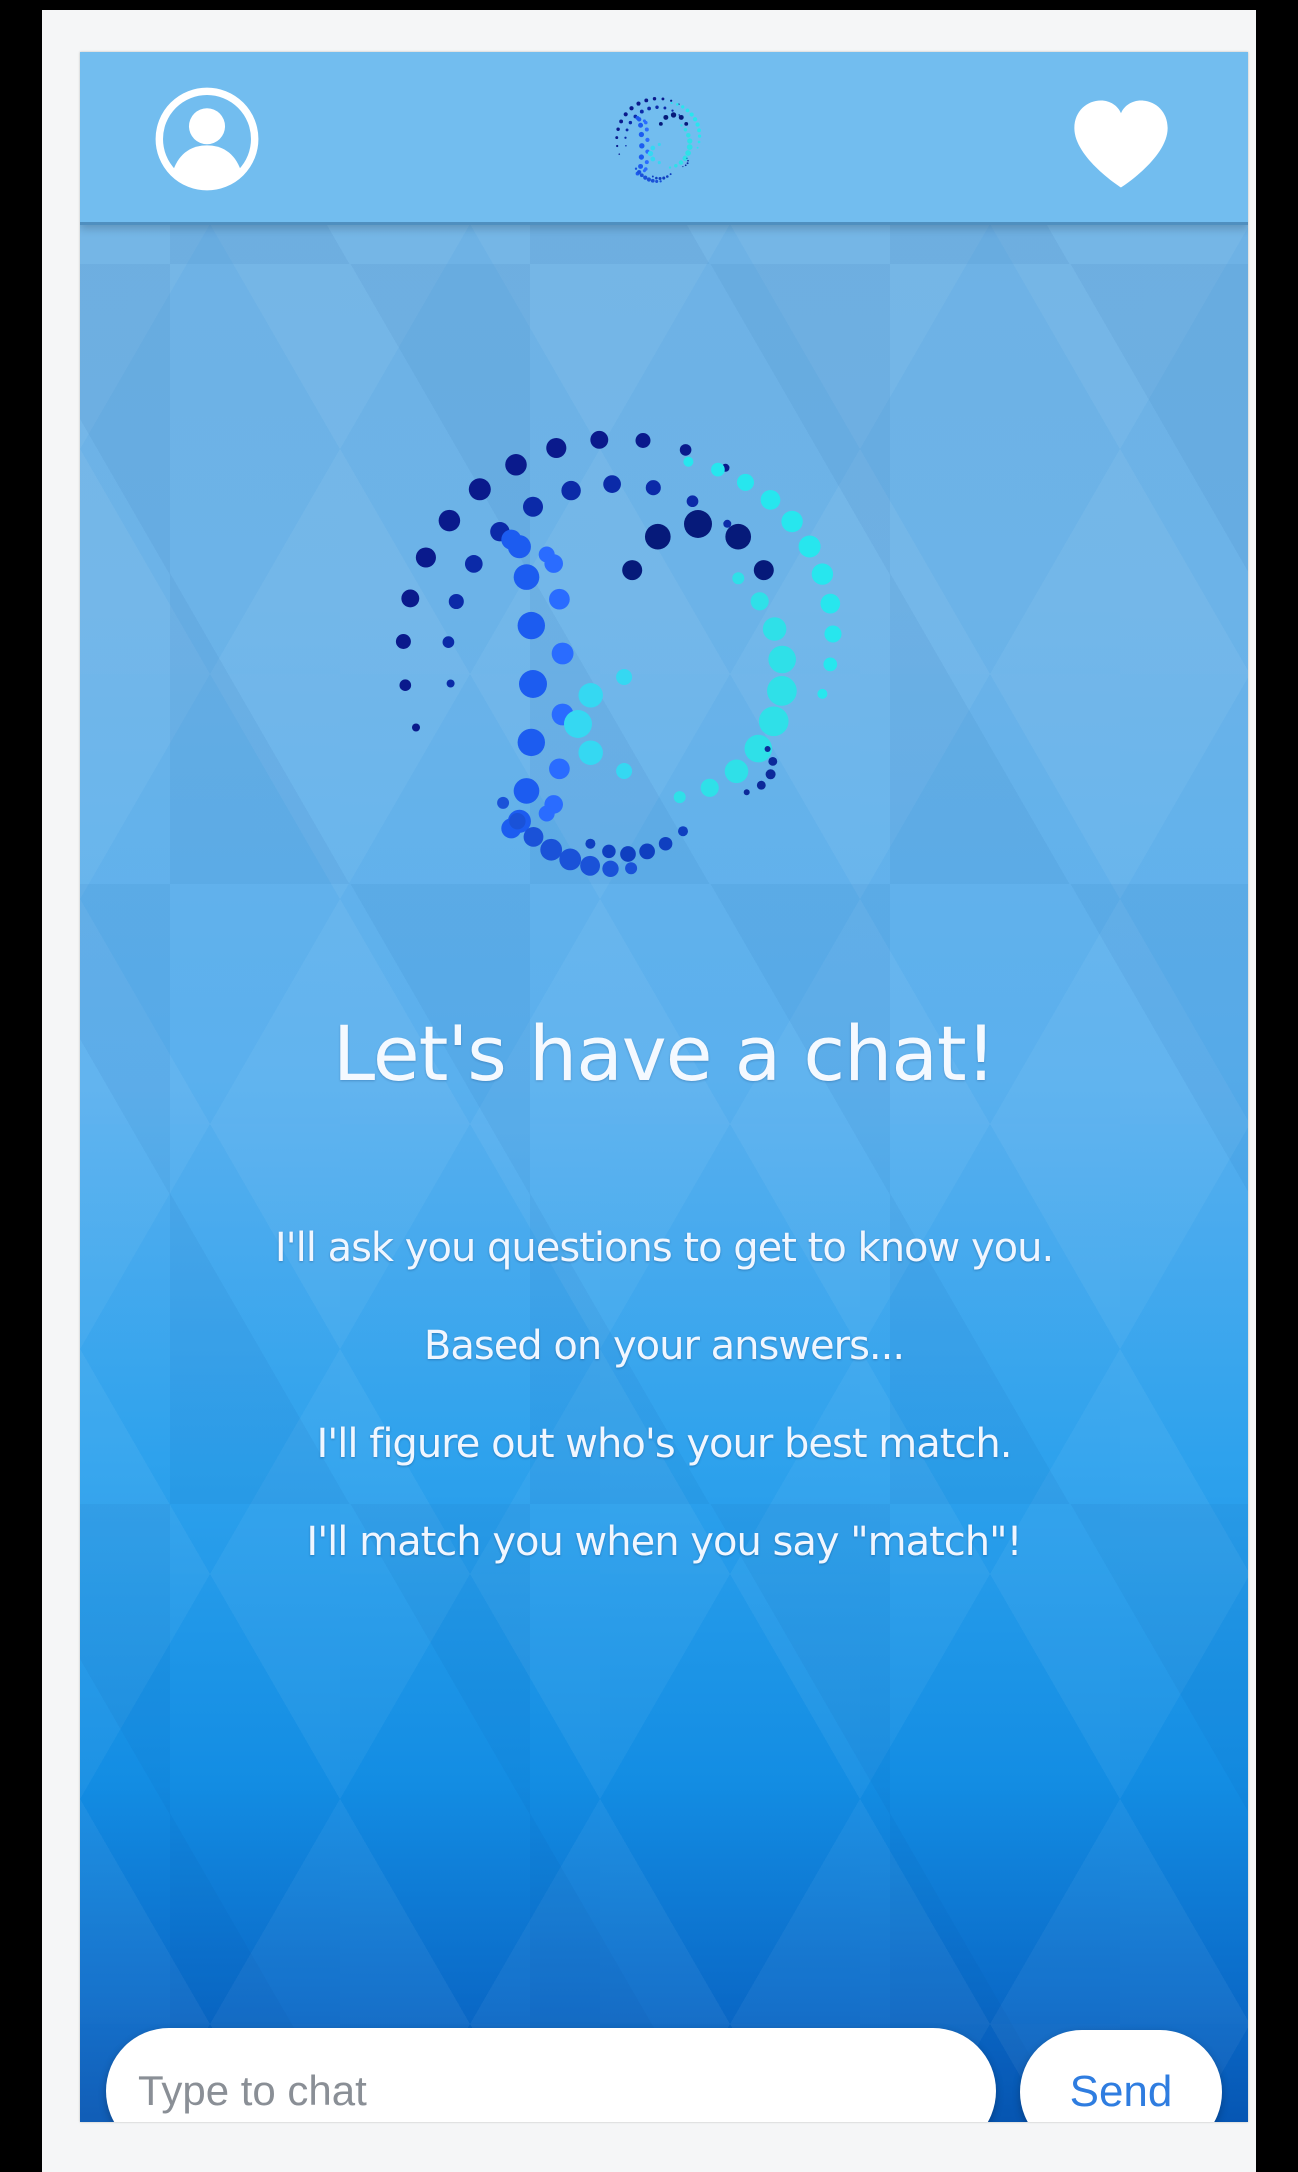 The height and width of the screenshot is (2172, 1298). What do you see at coordinates (658, 139) in the screenshot?
I see `dotted-heart-logo-icon` at bounding box center [658, 139].